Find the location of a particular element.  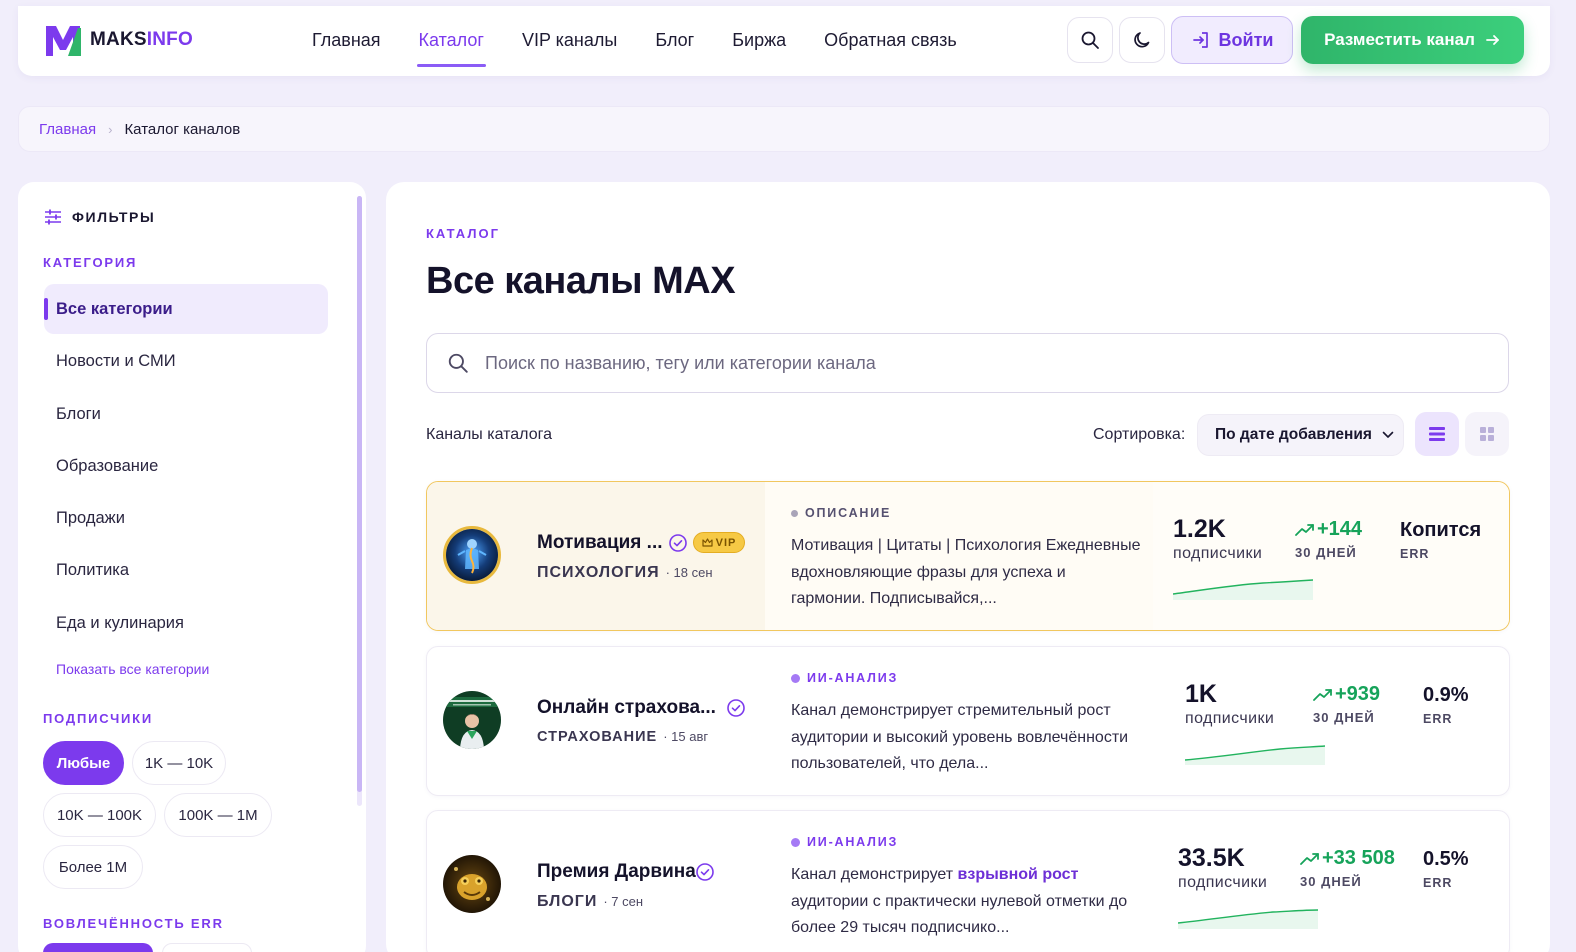

nav-blog: Блог is located at coordinates (674, 41).